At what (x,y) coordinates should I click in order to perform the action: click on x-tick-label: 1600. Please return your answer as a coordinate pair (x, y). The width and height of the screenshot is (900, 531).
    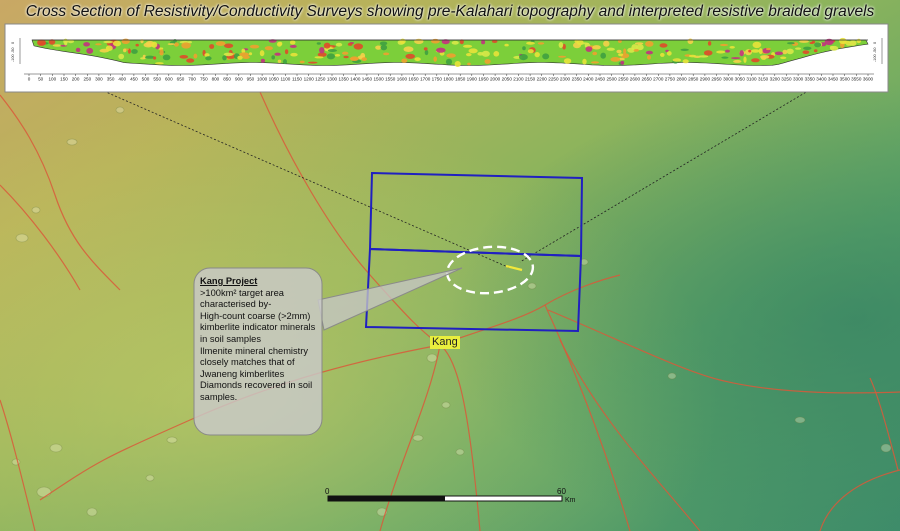
    Looking at the image, I should click on (402, 79).